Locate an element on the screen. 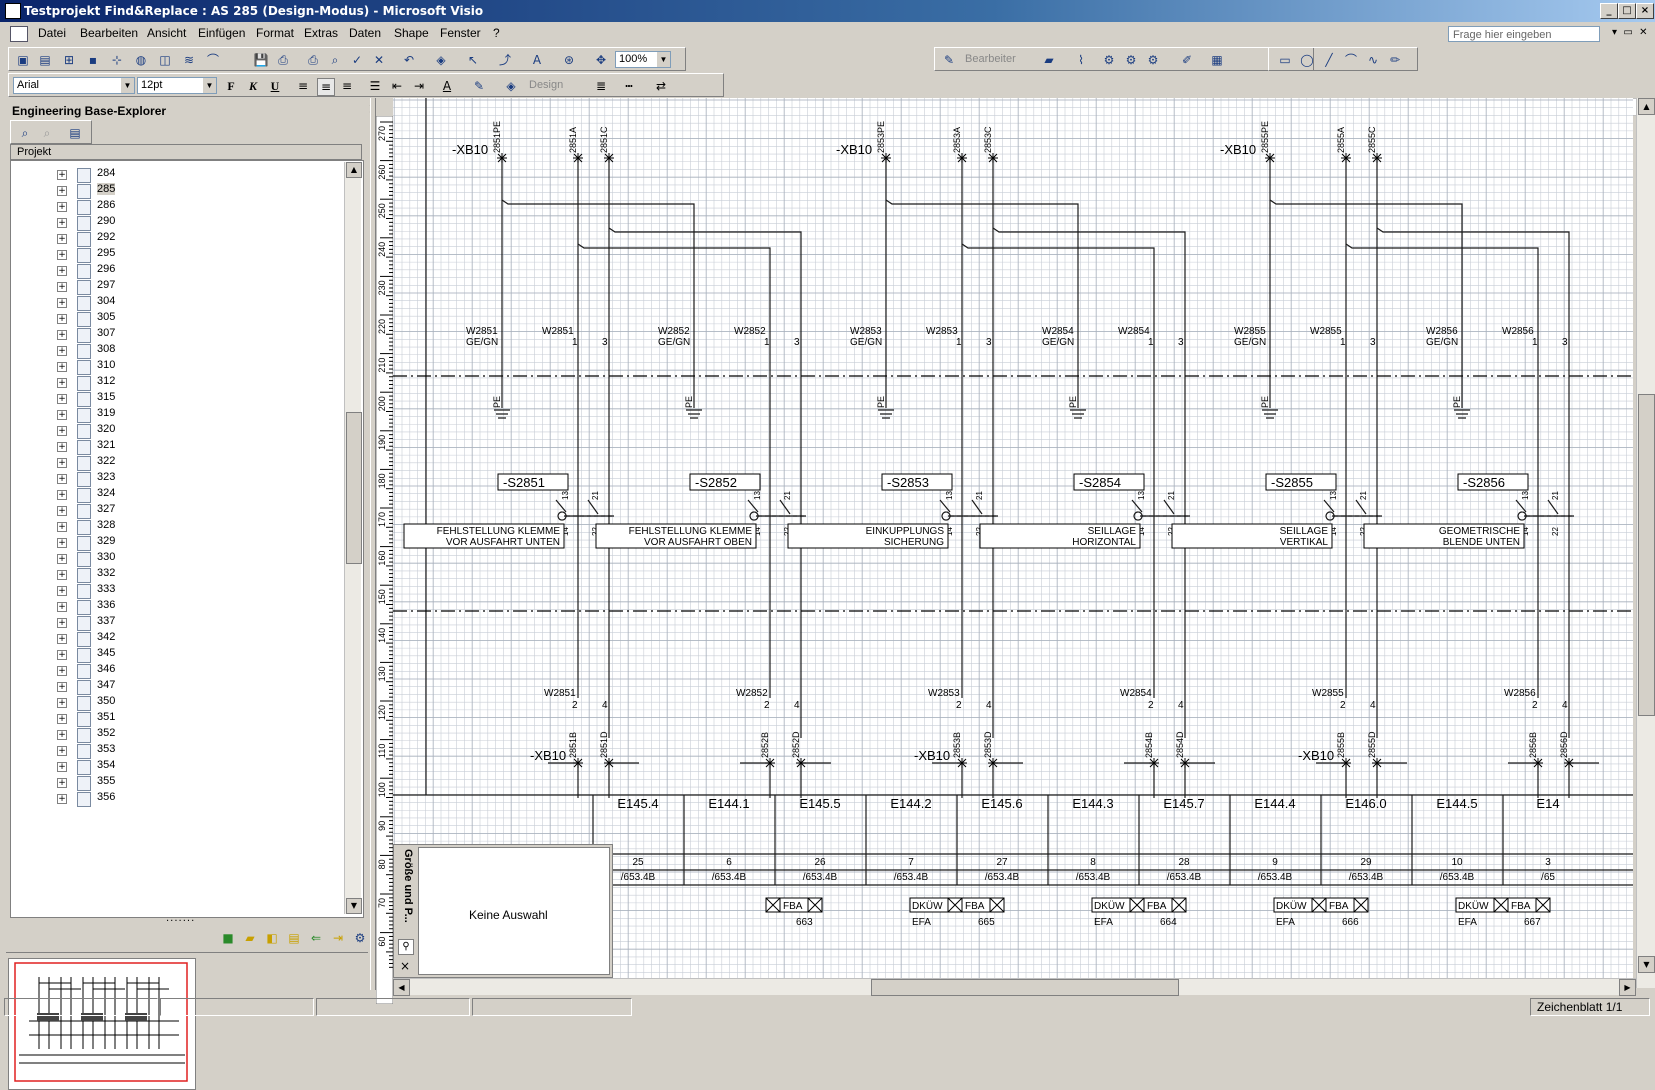 This screenshot has height=1090, width=1655. tree-item: +319 is located at coordinates (176, 415).